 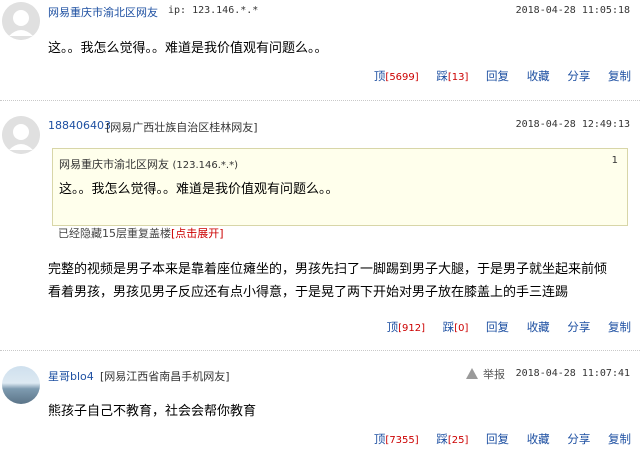 What do you see at coordinates (141, 233) in the screenshot?
I see `hidden-floors-notice: 已经隐藏15层重复盖楼[点击展开]` at bounding box center [141, 233].